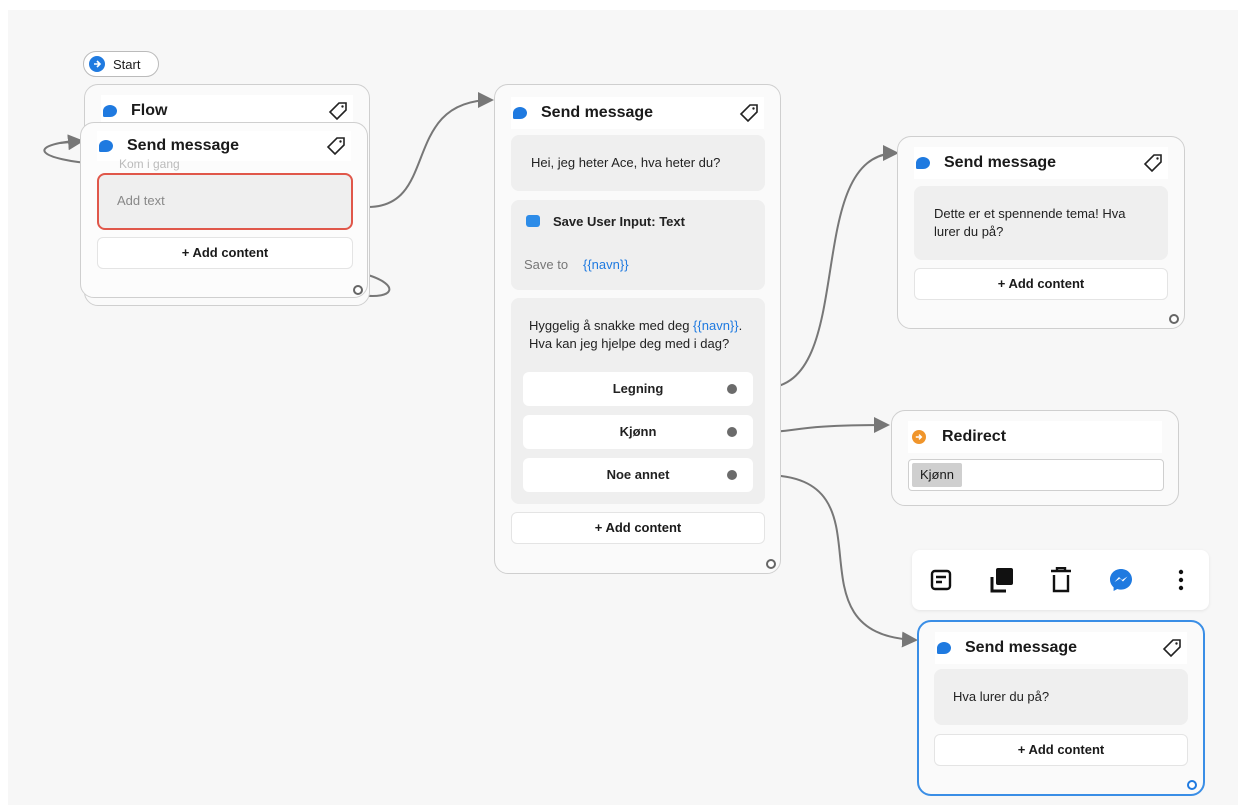  What do you see at coordinates (1181, 580) in the screenshot?
I see `more-icon` at bounding box center [1181, 580].